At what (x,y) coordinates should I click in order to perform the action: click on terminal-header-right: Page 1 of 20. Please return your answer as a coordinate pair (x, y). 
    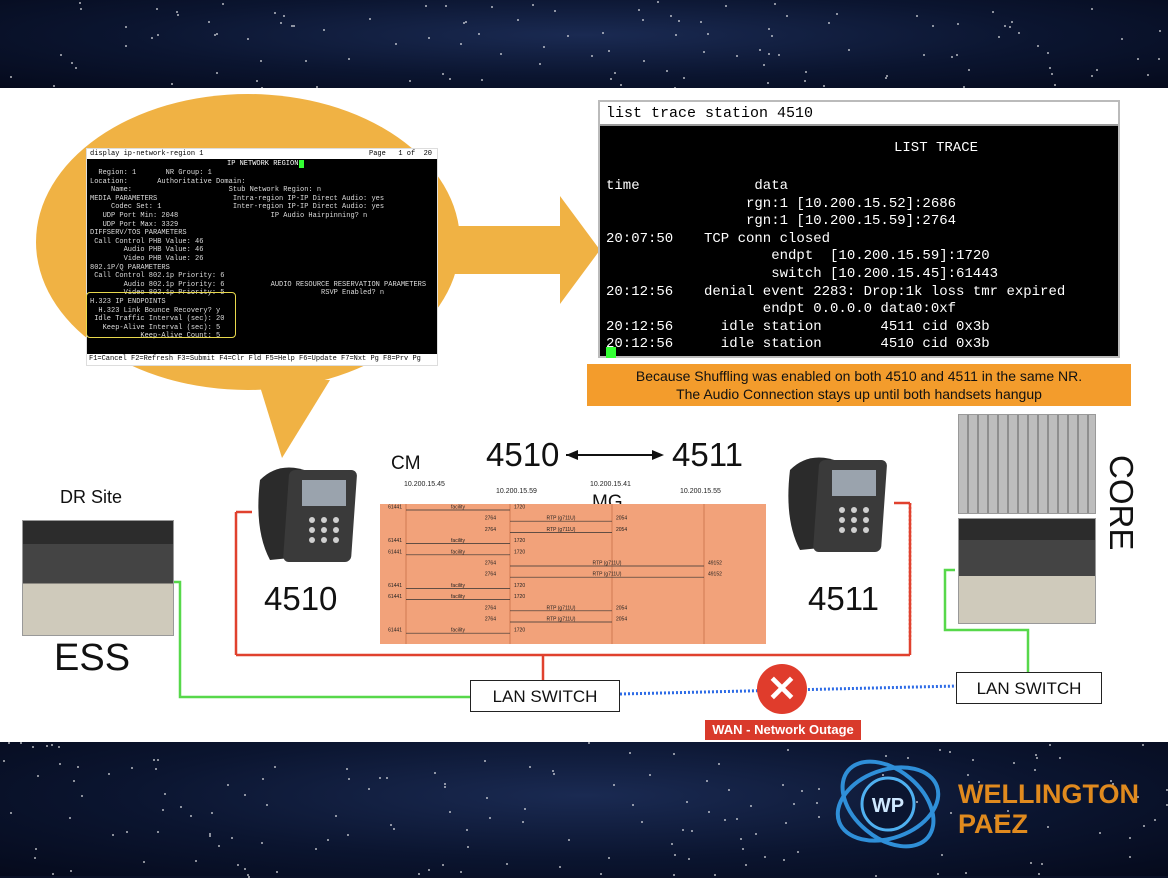
    Looking at the image, I should click on (401, 154).